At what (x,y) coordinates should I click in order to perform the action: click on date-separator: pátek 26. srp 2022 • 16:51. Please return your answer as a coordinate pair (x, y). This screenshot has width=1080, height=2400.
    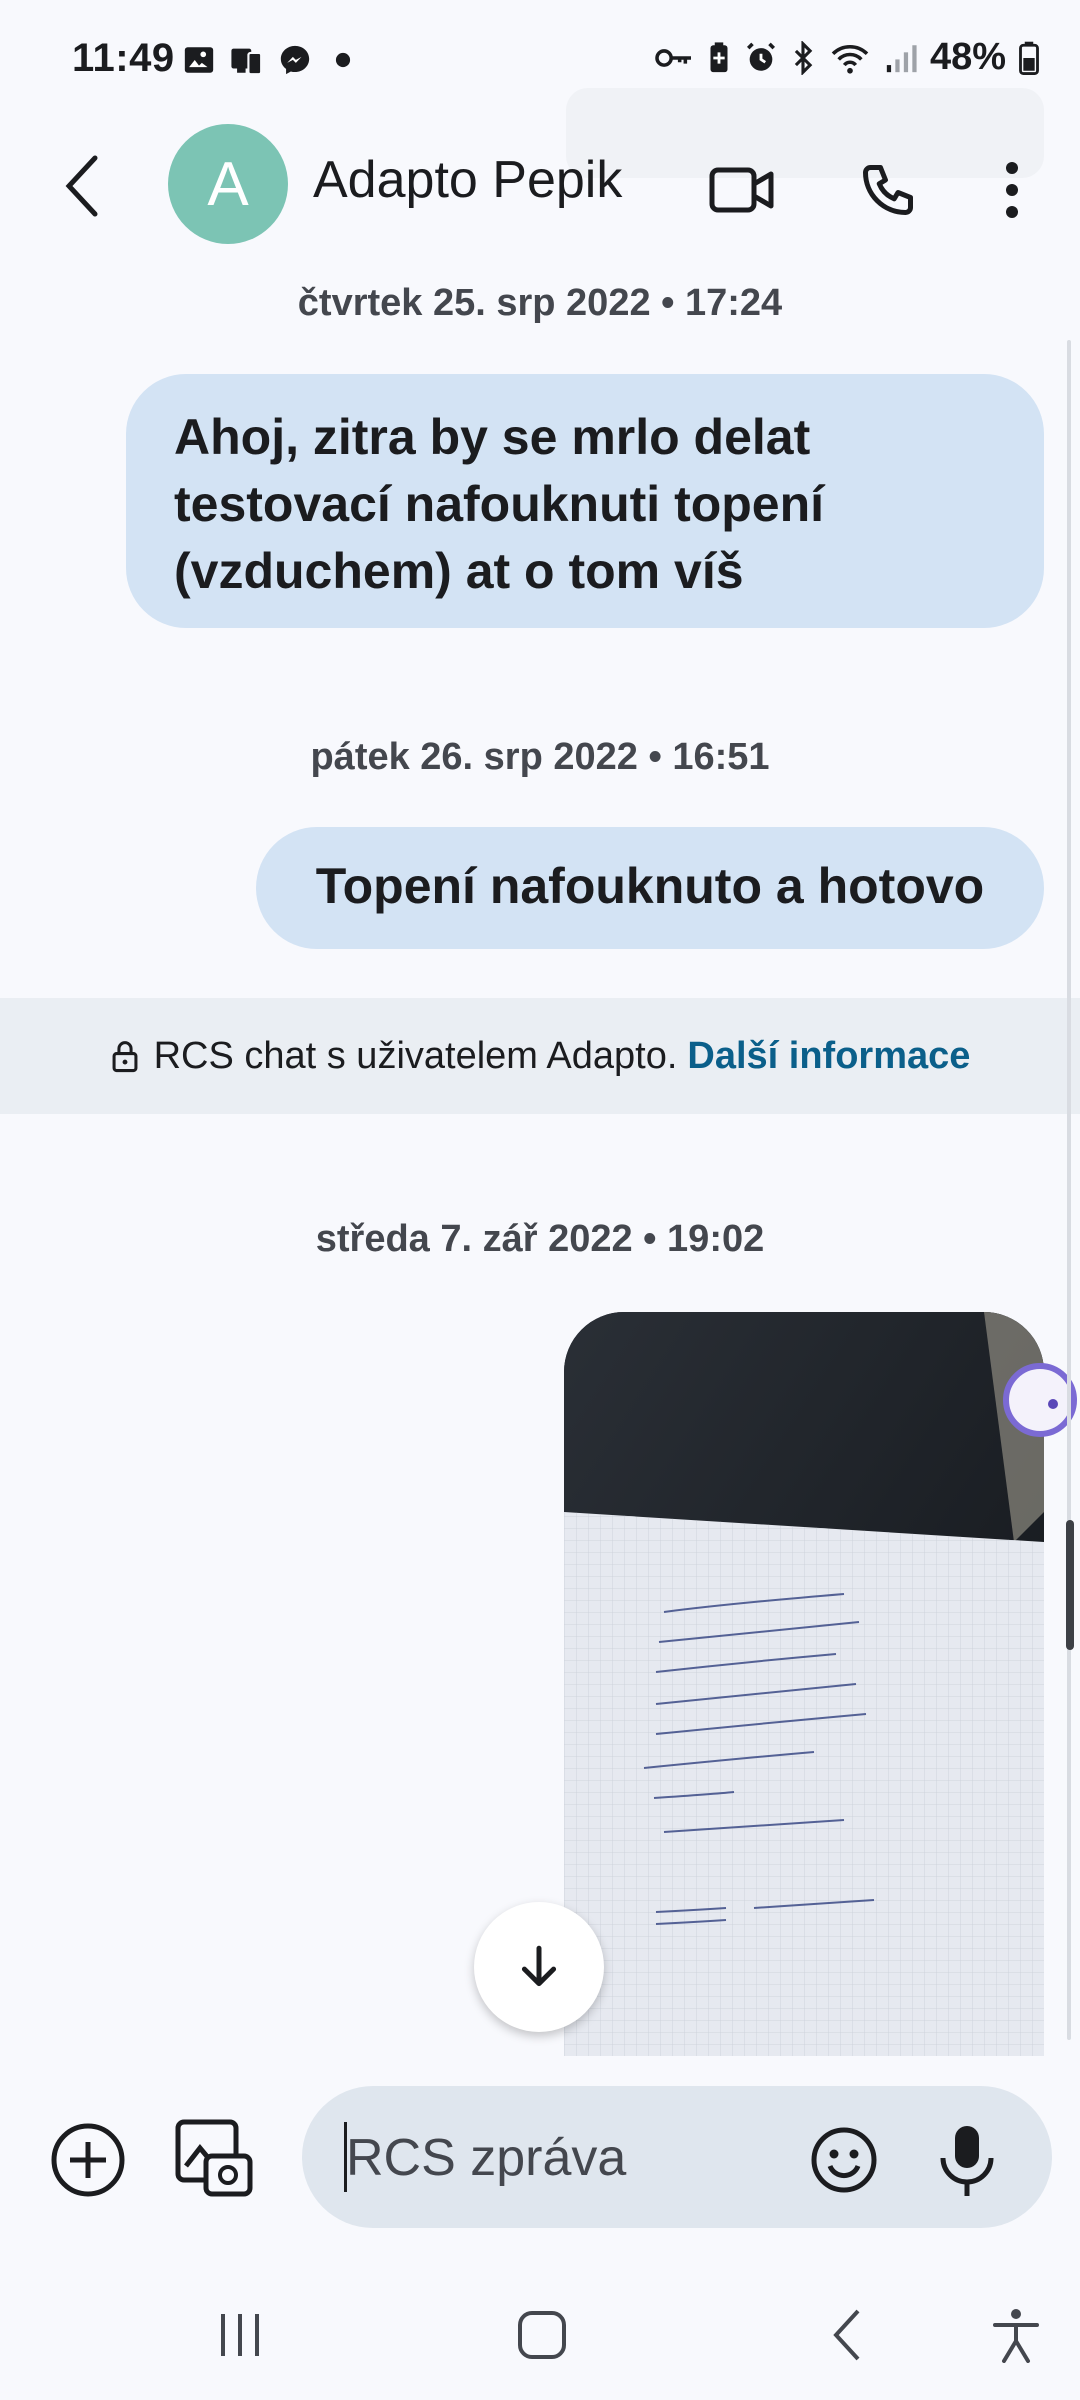
    Looking at the image, I should click on (540, 757).